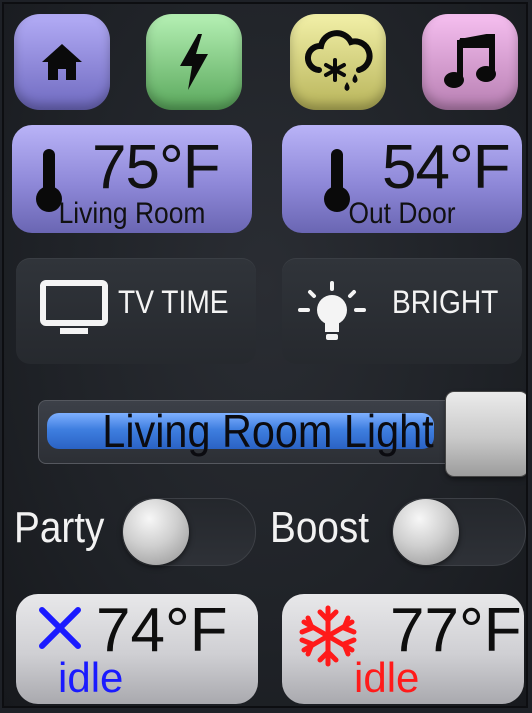  I want to click on boost-toggle-knob, so click(426, 532).